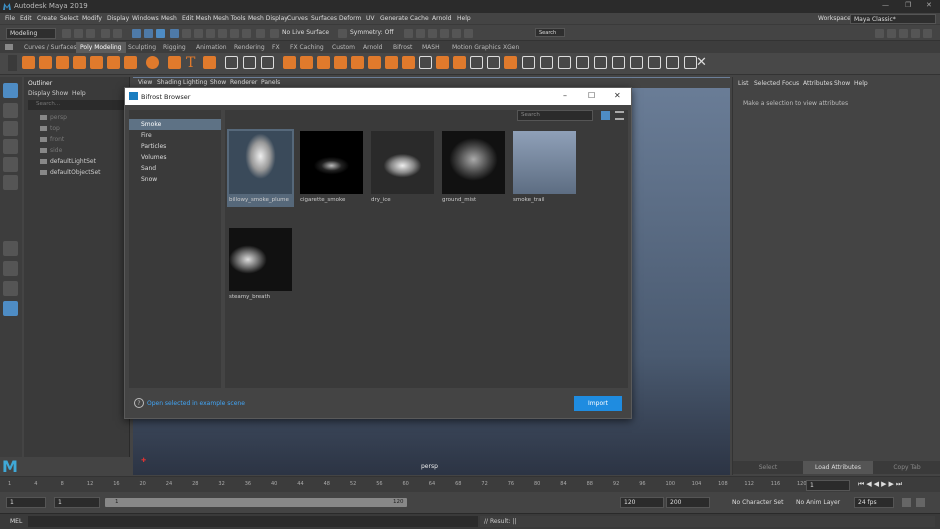  Describe the element at coordinates (550, 32) in the screenshot. I see `search-field: Search` at that location.